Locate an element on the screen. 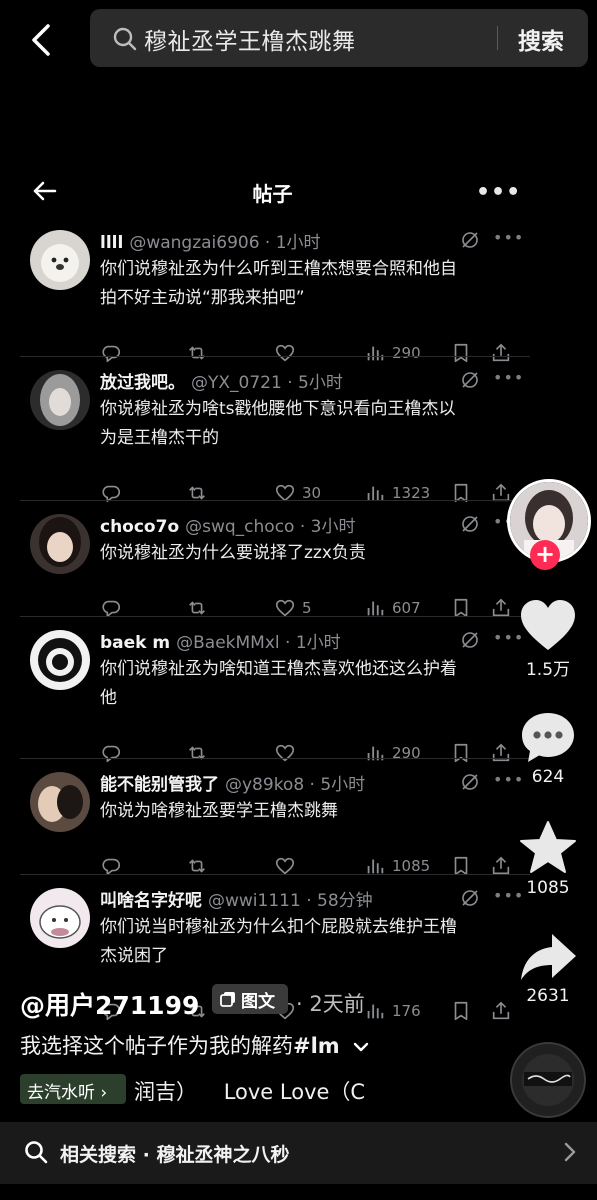  favorite-star-icon is located at coordinates (548, 848).